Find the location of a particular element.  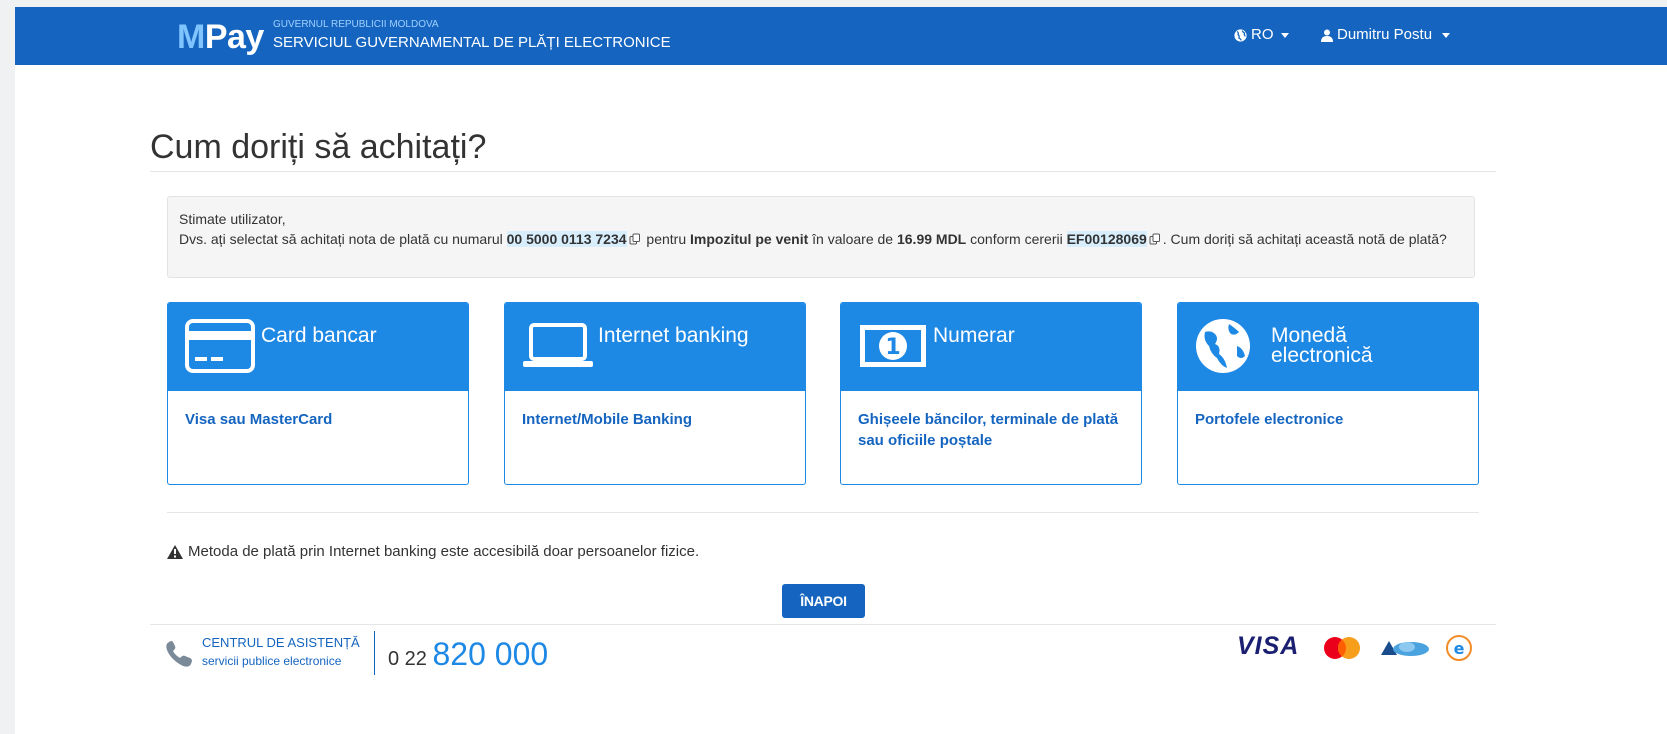

phone-main: 820 000 is located at coordinates (490, 654).